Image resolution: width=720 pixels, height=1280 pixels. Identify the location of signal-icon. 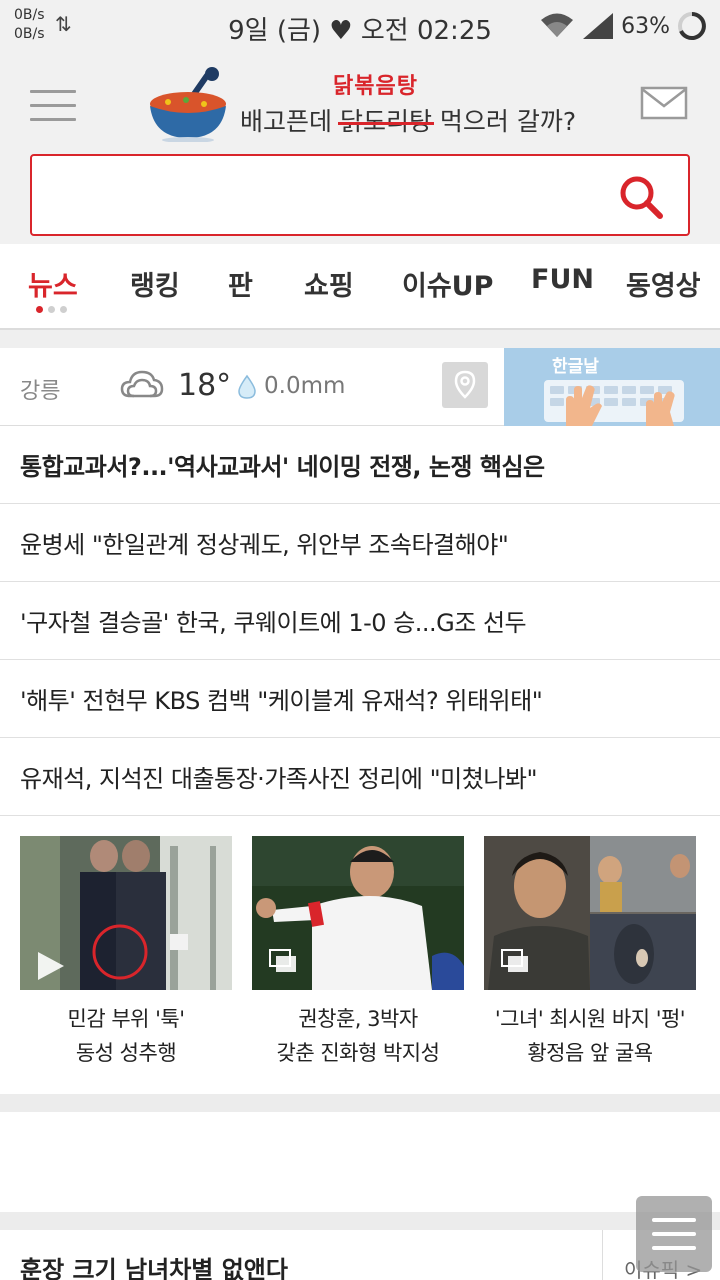
(598, 26).